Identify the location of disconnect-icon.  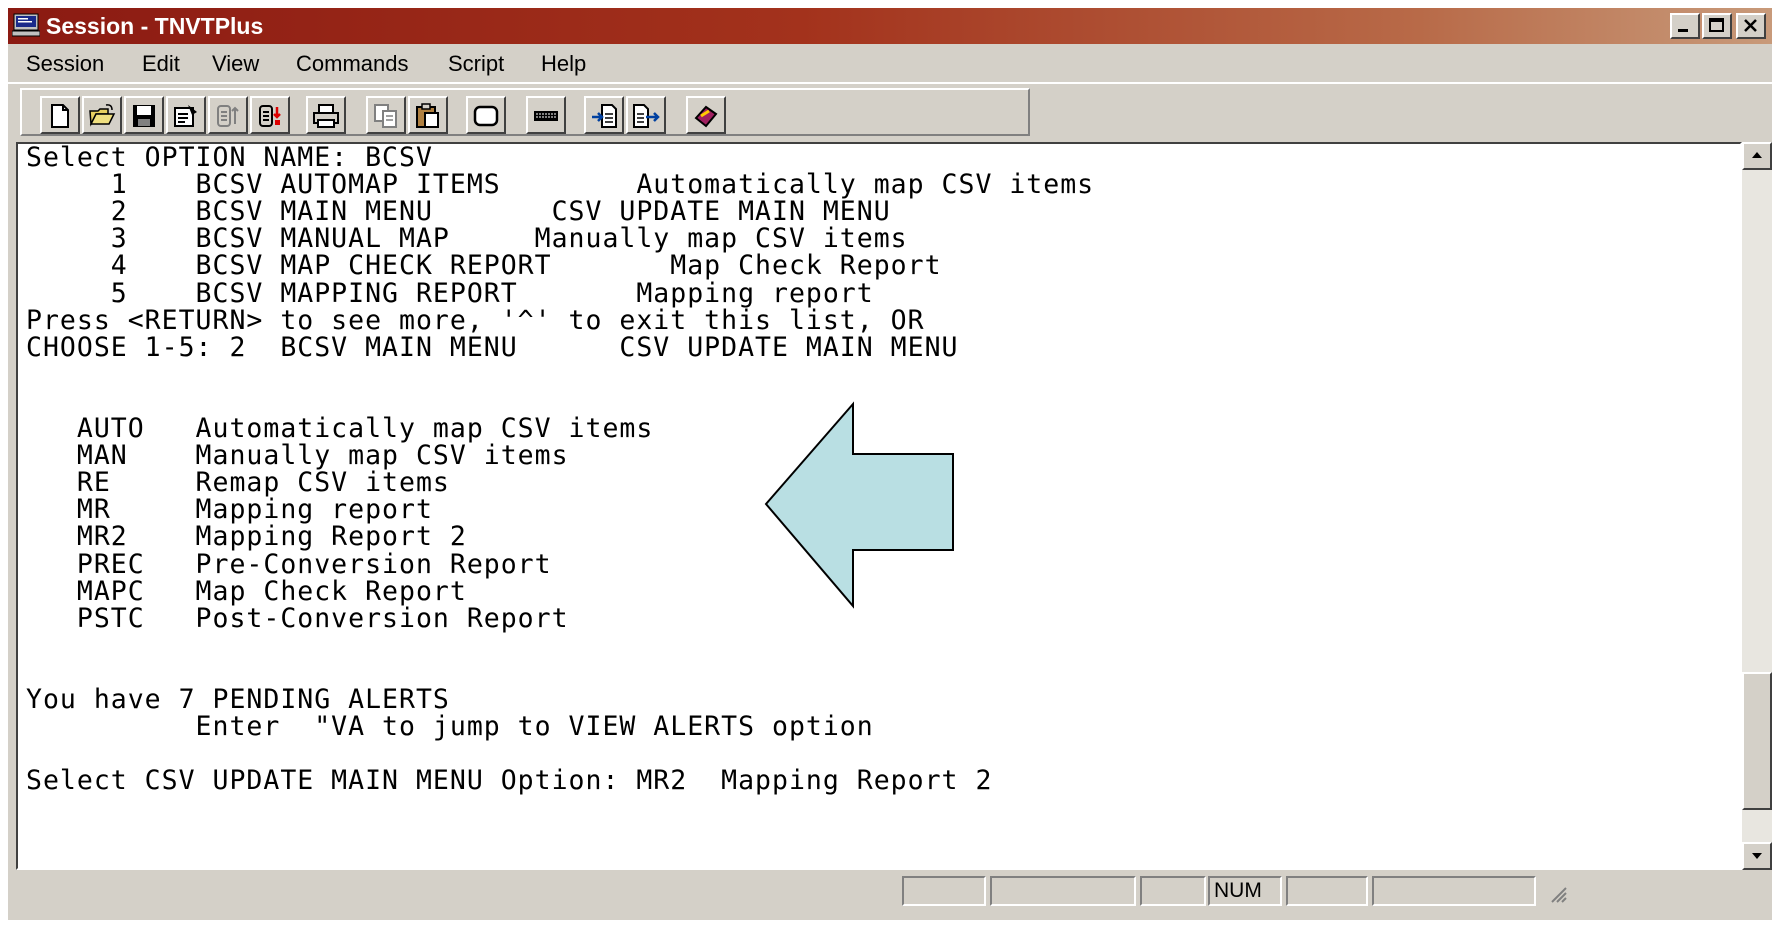
(228, 116).